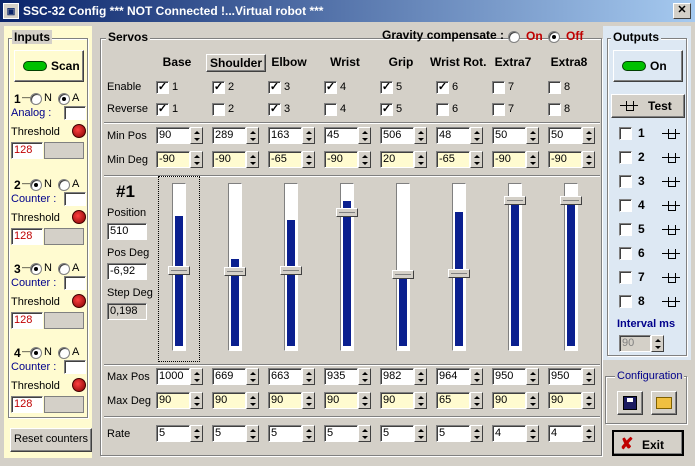 The height and width of the screenshot is (466, 695). Describe the element at coordinates (51, 440) in the screenshot. I see `reset-counters-button: Reset counters` at that location.